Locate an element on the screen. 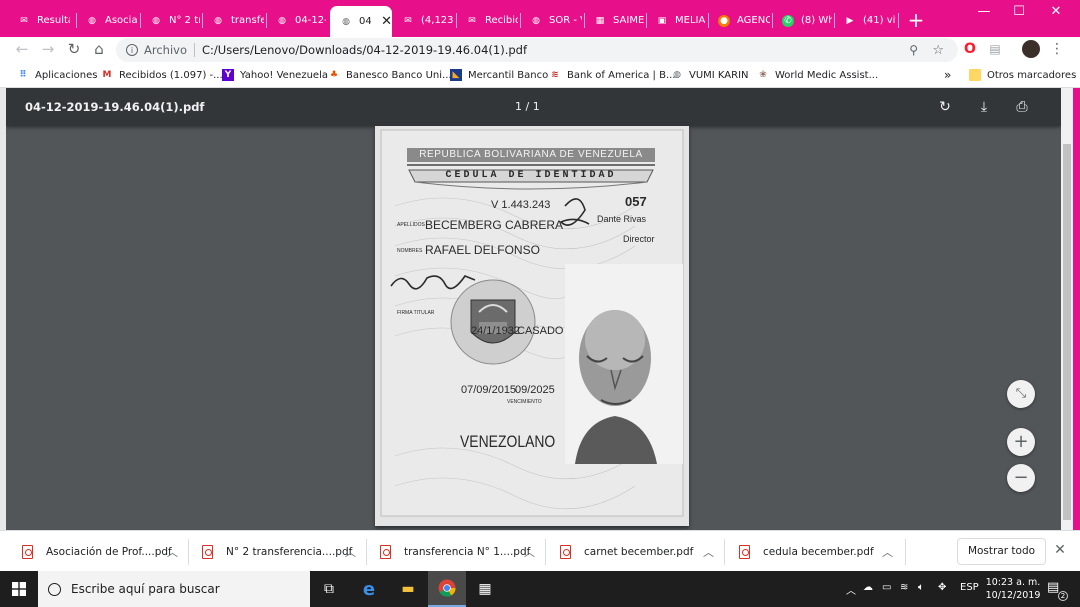 The image size is (1080, 607). battery-icon: ▭ is located at coordinates (886, 587).